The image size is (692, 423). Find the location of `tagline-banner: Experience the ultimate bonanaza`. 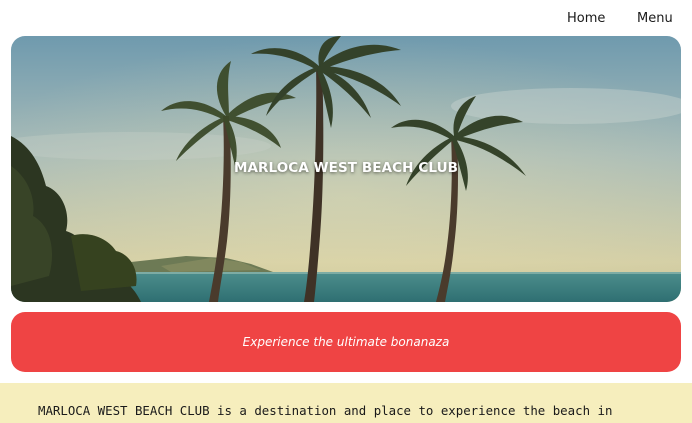

tagline-banner: Experience the ultimate bonanaza is located at coordinates (346, 342).